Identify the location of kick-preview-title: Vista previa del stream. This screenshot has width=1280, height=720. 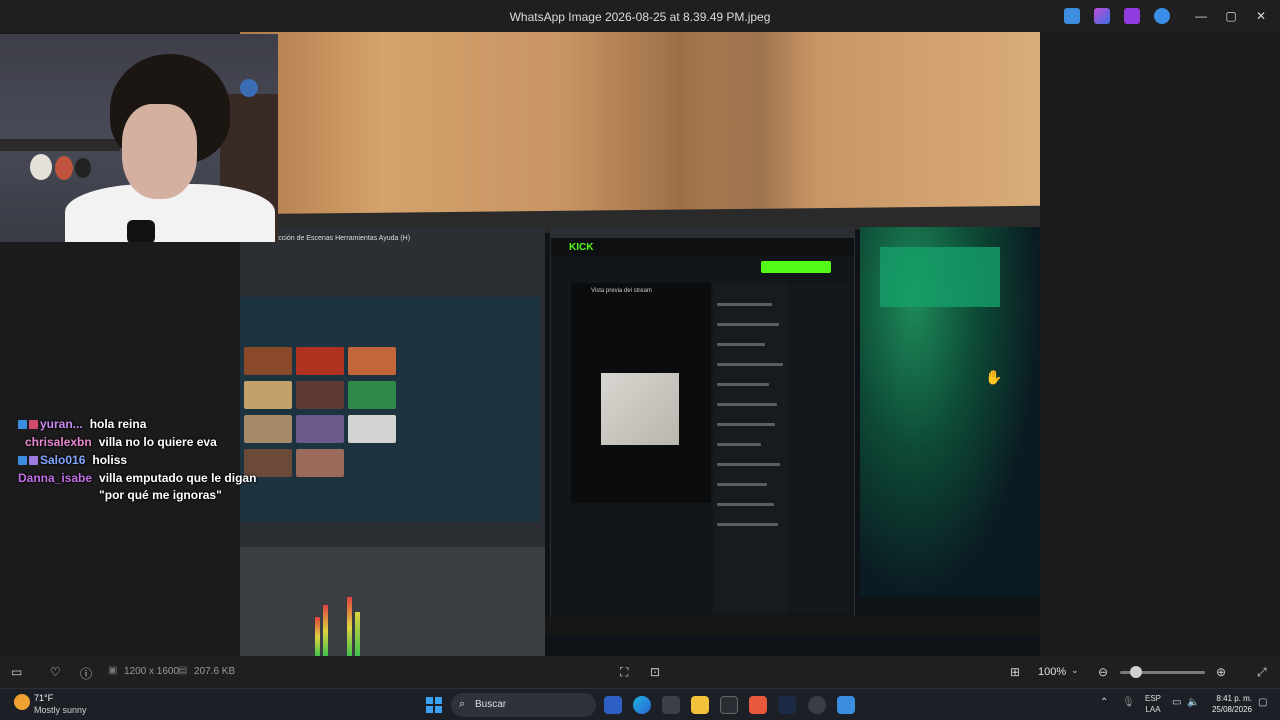
(621, 291).